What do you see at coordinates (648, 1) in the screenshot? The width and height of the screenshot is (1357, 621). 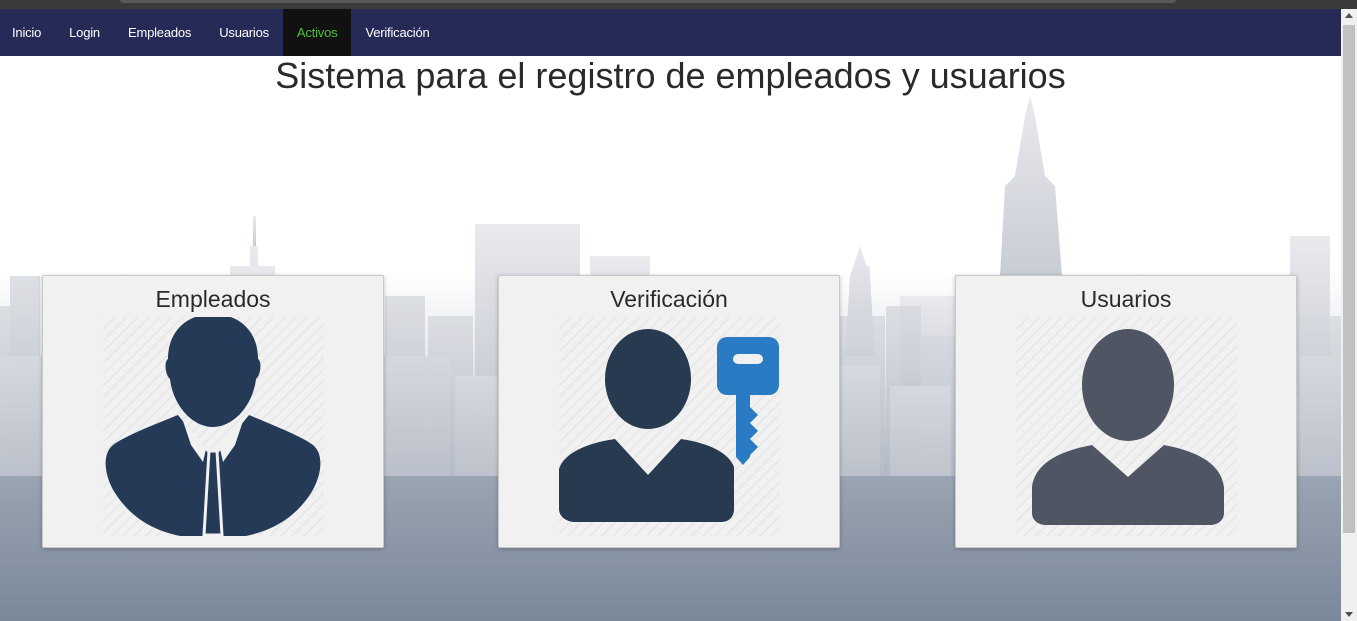 I see `url-bar-edge` at bounding box center [648, 1].